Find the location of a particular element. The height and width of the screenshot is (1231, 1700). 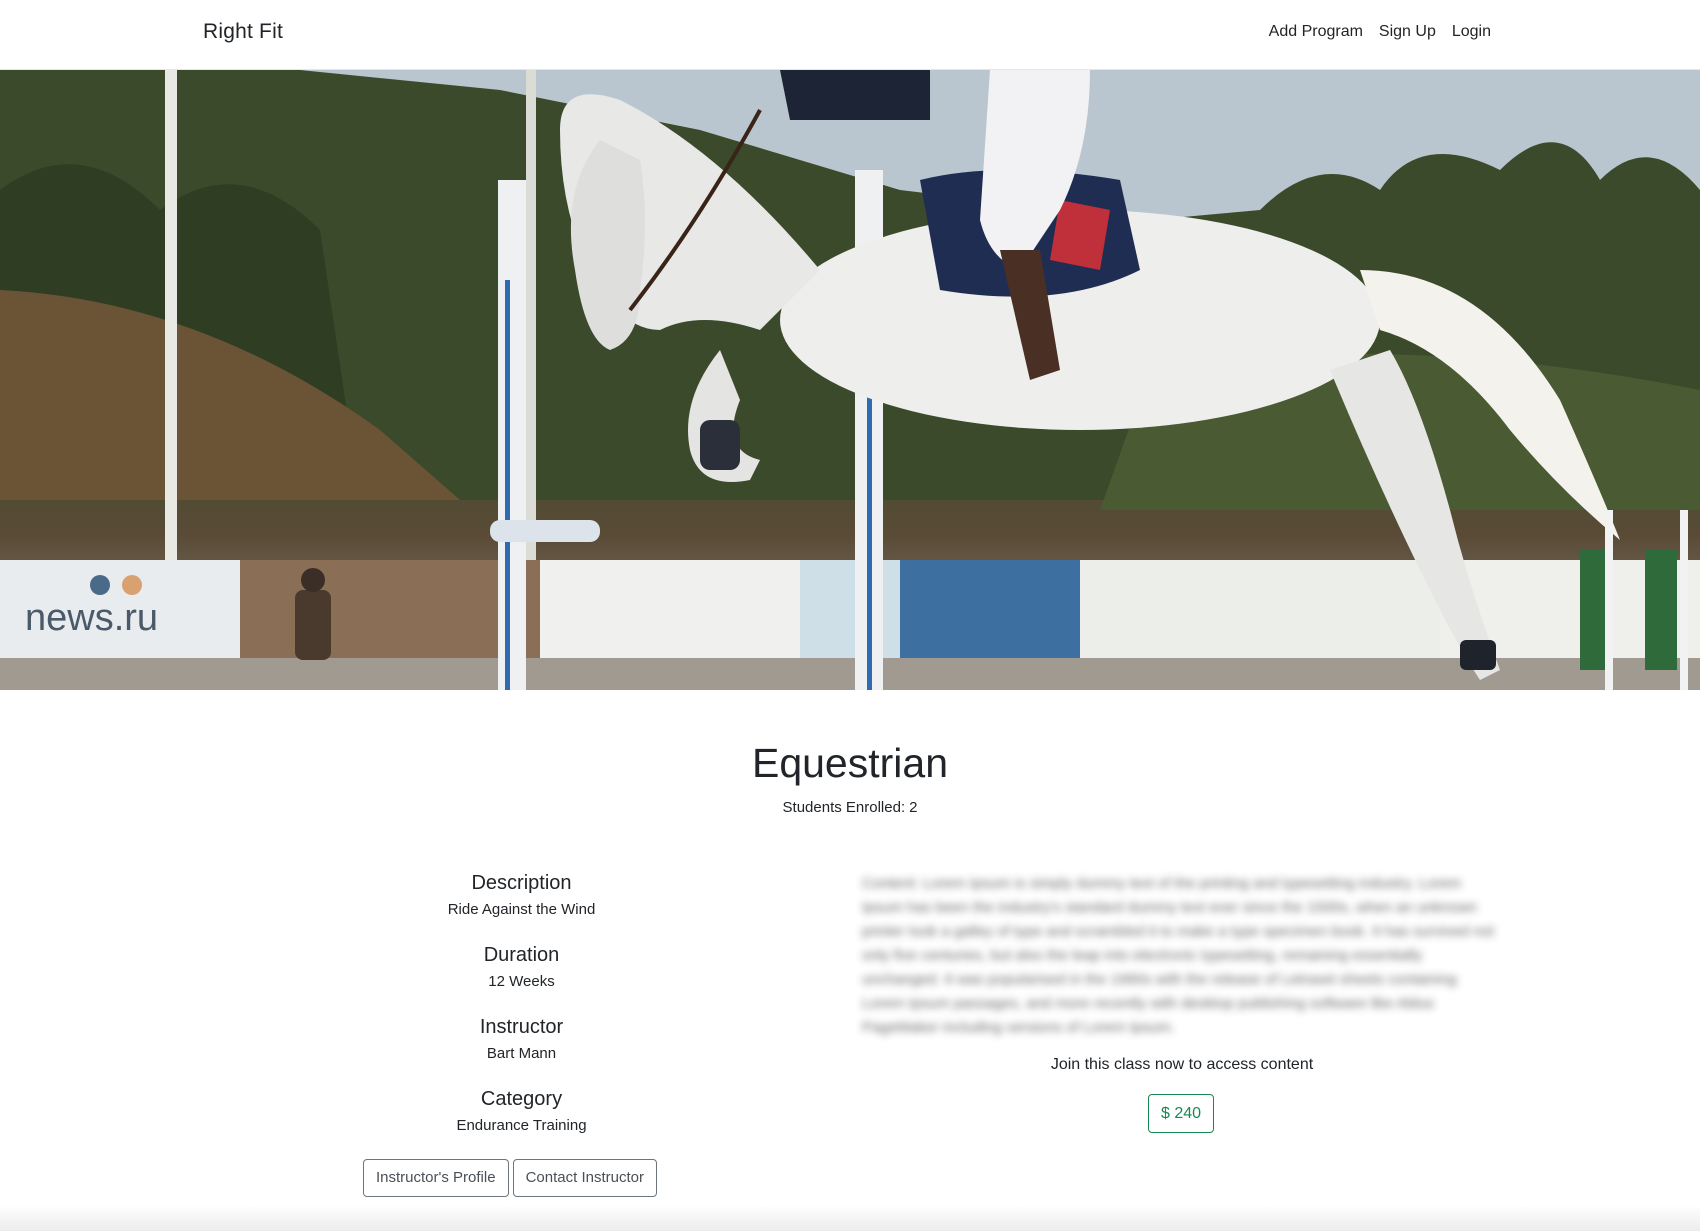

detail-instructor: Instructor Bart Mann is located at coordinates (521, 1048).